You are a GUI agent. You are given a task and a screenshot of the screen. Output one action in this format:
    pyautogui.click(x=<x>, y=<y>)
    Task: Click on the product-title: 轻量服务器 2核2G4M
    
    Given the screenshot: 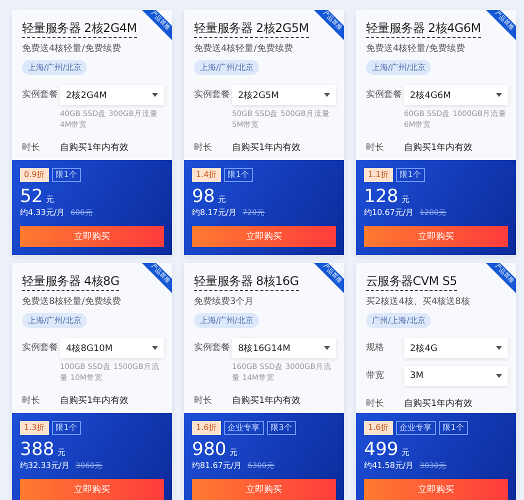 What is the action you would take?
    pyautogui.click(x=79, y=29)
    